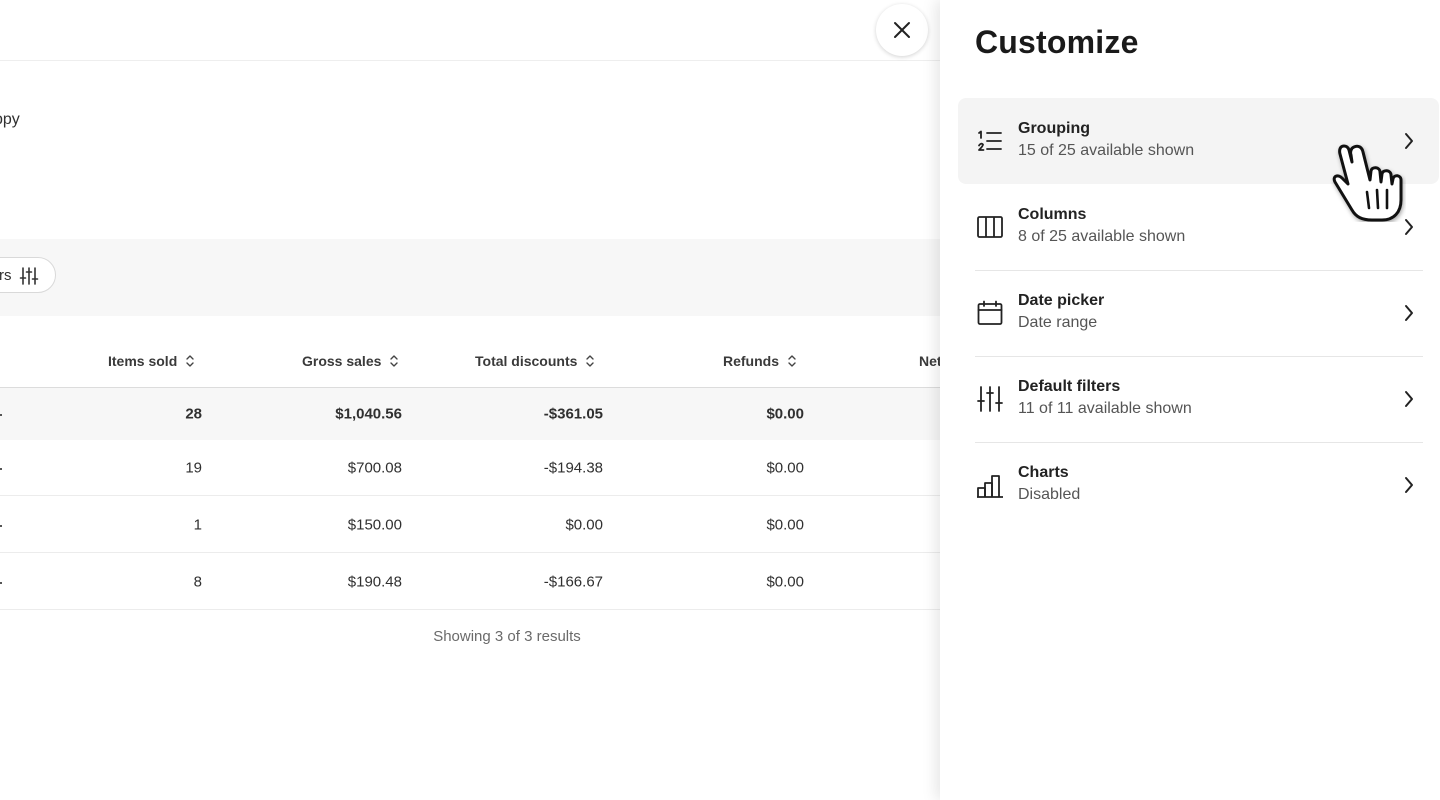 The width and height of the screenshot is (1440, 800). Describe the element at coordinates (990, 140) in the screenshot. I see `list-numbered-icon` at that location.